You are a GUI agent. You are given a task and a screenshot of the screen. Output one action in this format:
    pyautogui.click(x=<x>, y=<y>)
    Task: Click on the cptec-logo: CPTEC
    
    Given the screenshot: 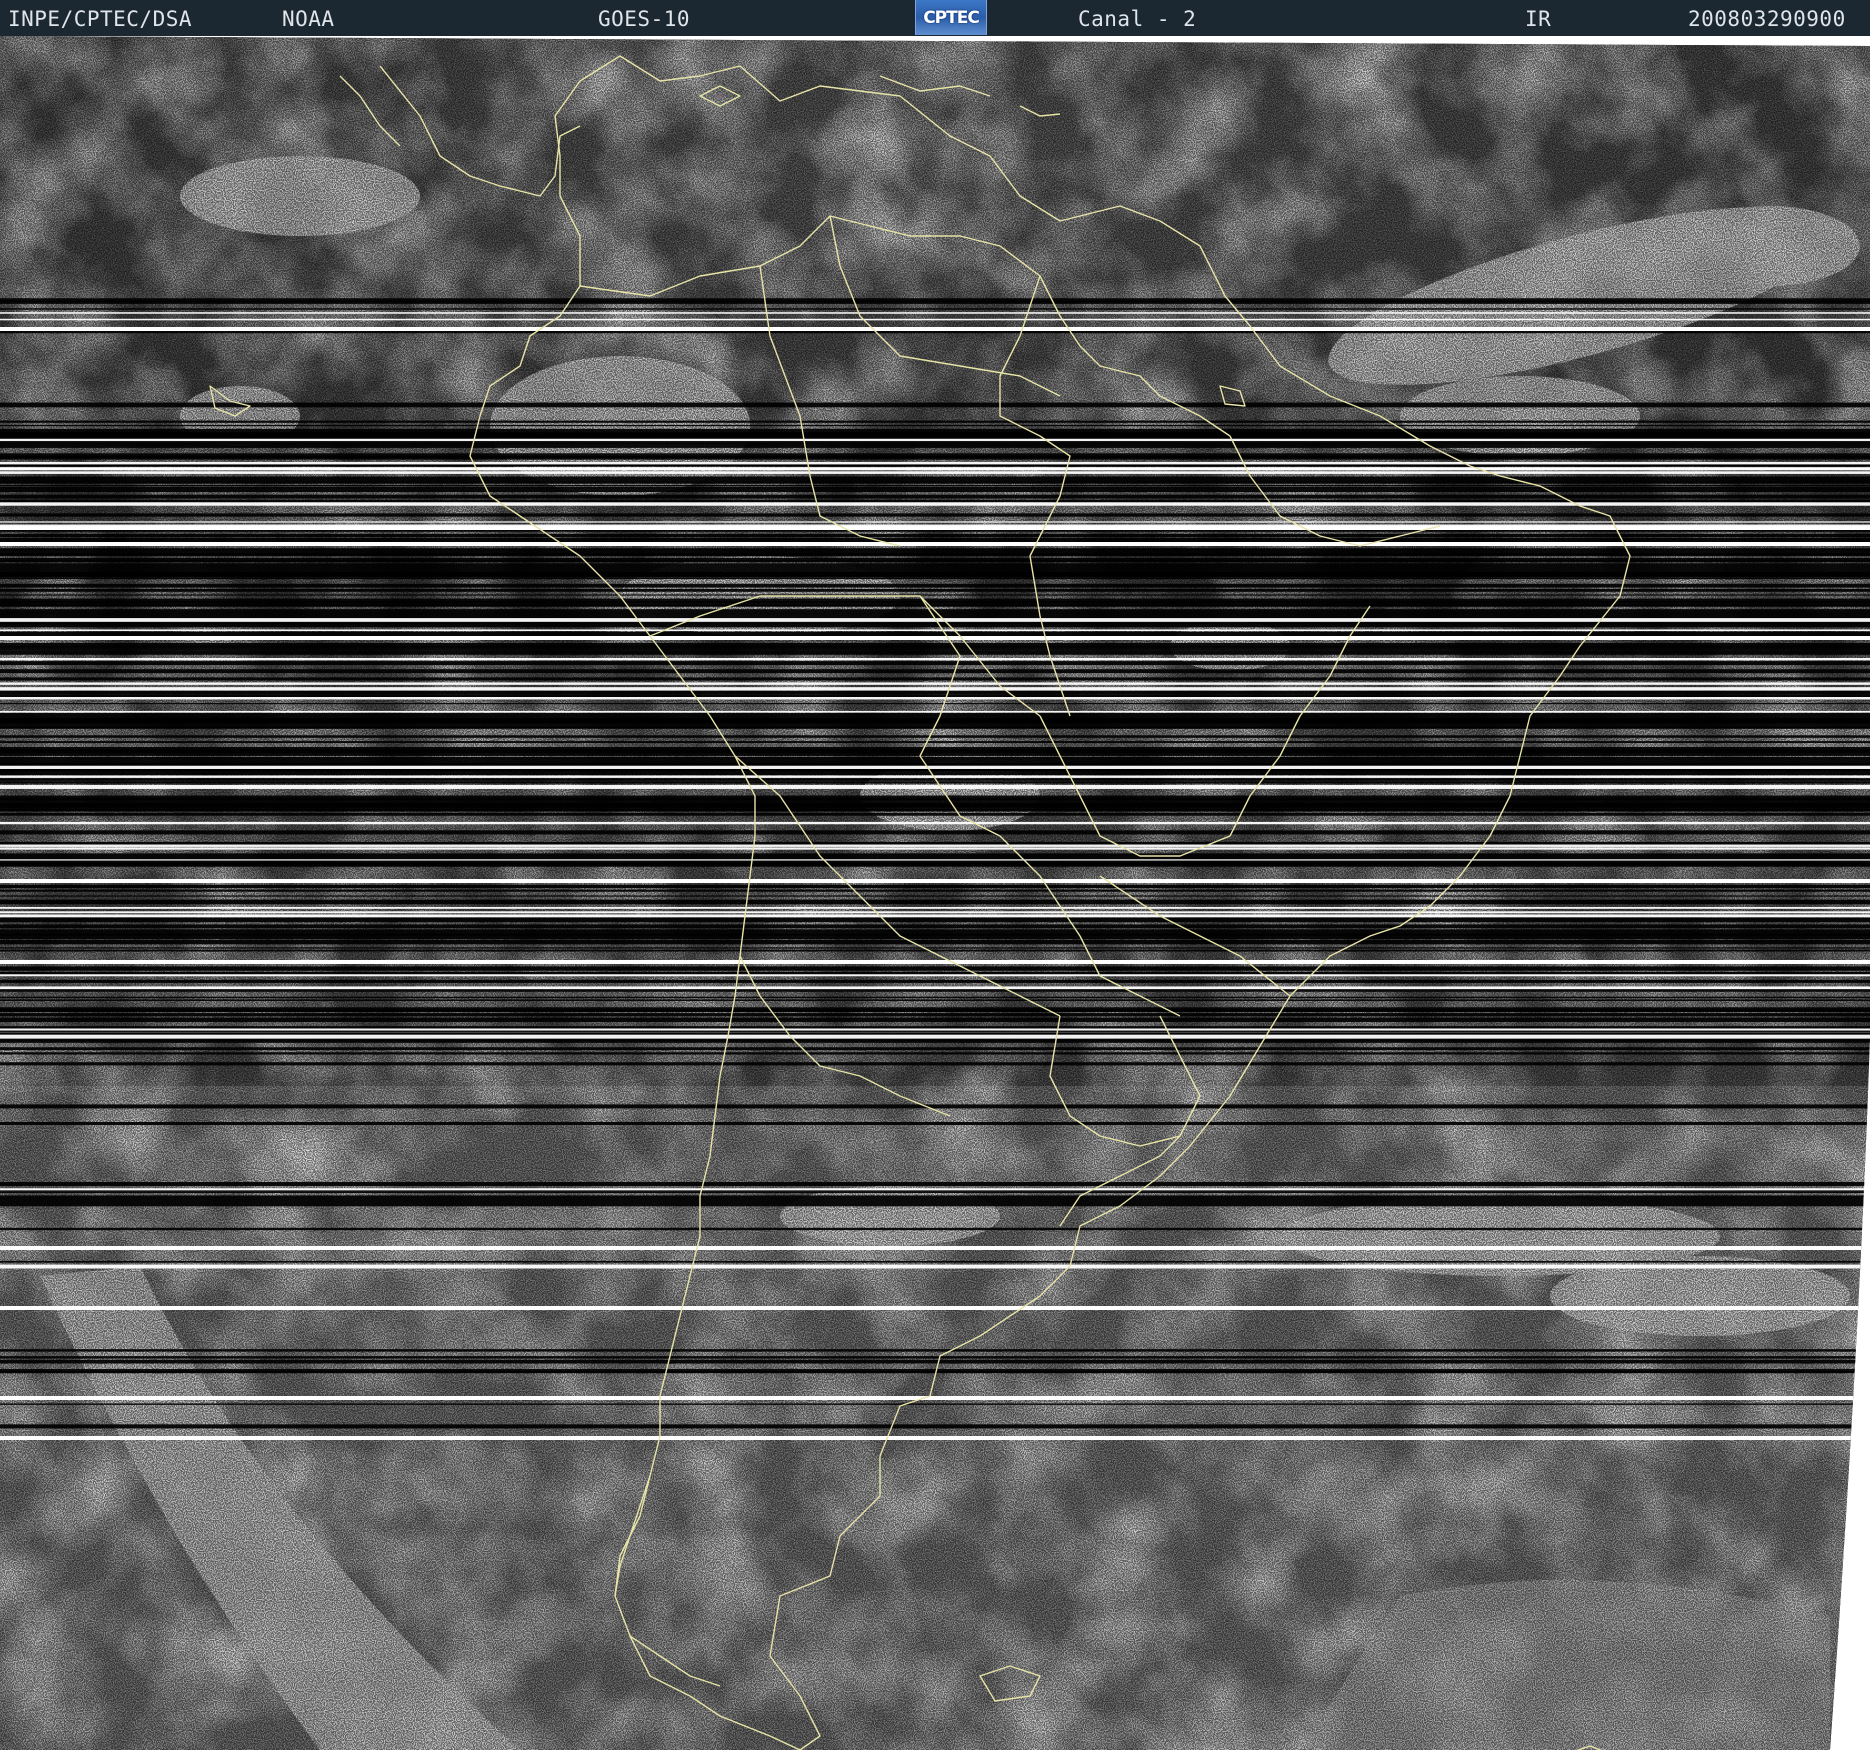 What is the action you would take?
    pyautogui.click(x=951, y=17)
    